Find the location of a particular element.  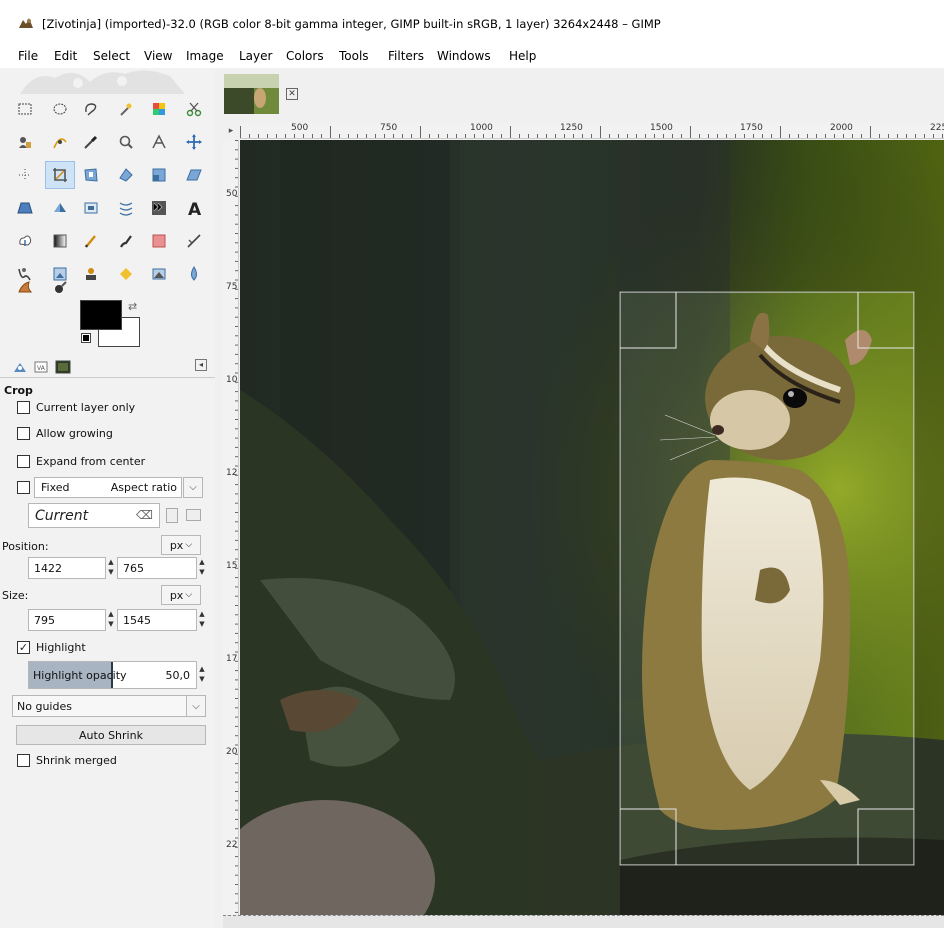

cage-icon is located at coordinates (91, 208).